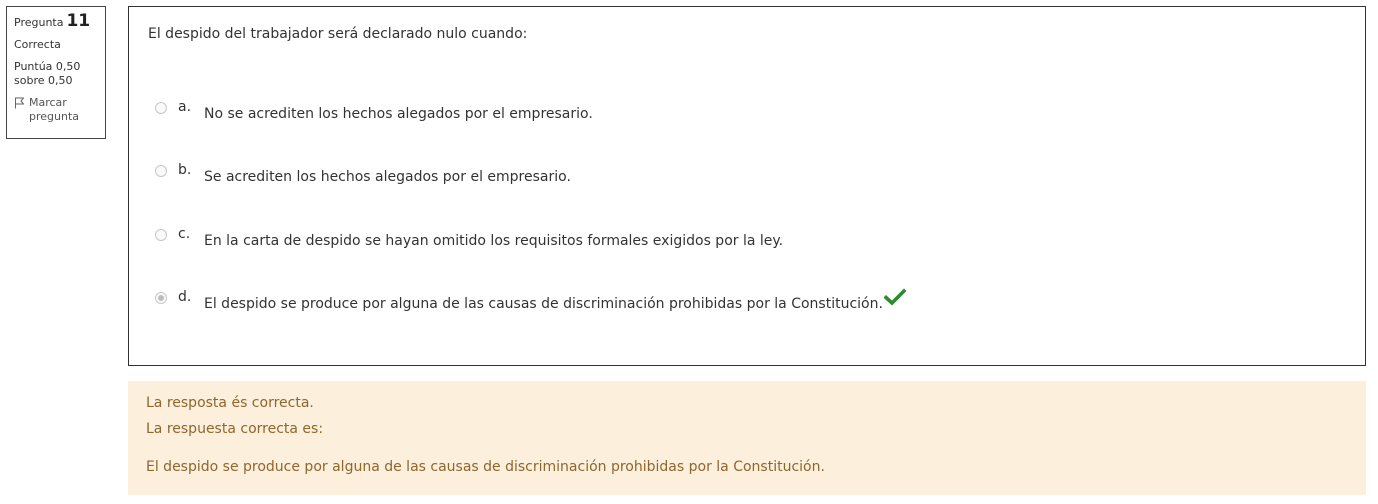 Image resolution: width=1378 pixels, height=504 pixels. I want to click on question-state: Correcta, so click(37, 44).